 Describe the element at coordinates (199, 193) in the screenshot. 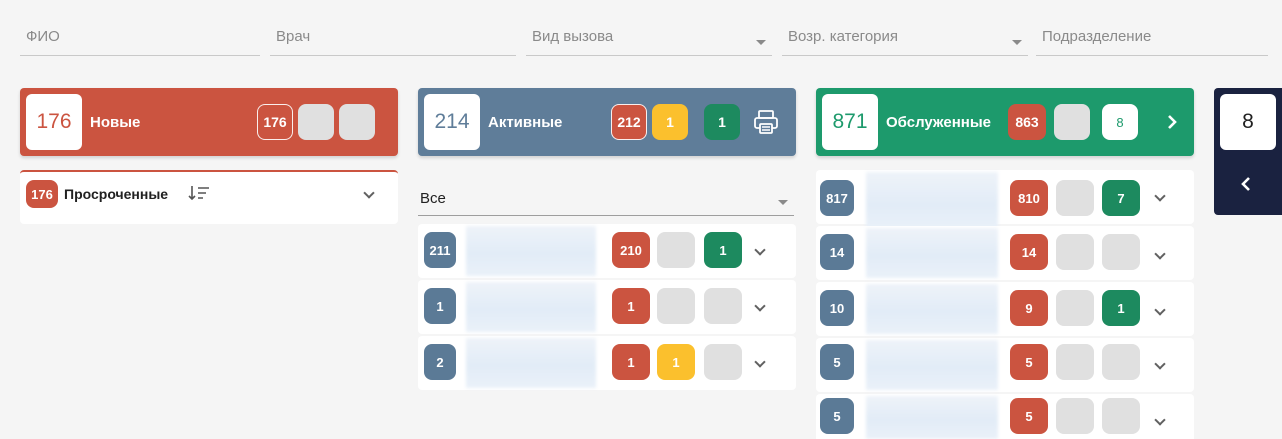

I see `sort-icon` at that location.